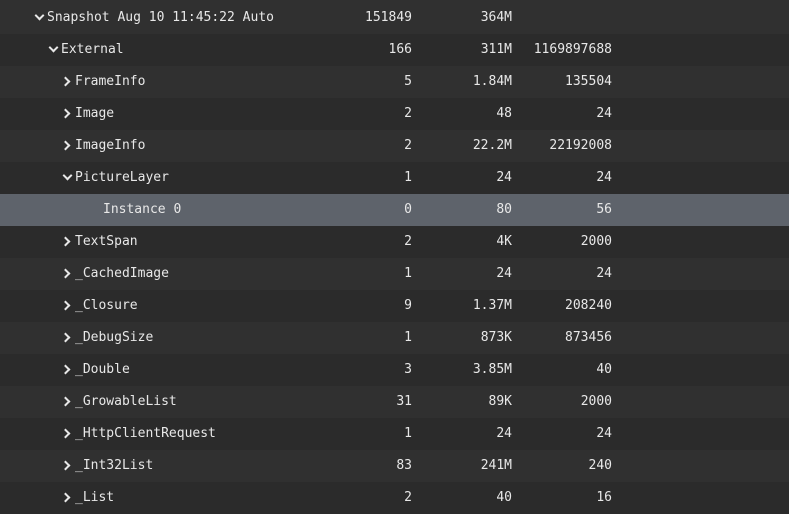 The image size is (789, 514). Describe the element at coordinates (106, 305) in the screenshot. I see `row-label: _Closure` at that location.